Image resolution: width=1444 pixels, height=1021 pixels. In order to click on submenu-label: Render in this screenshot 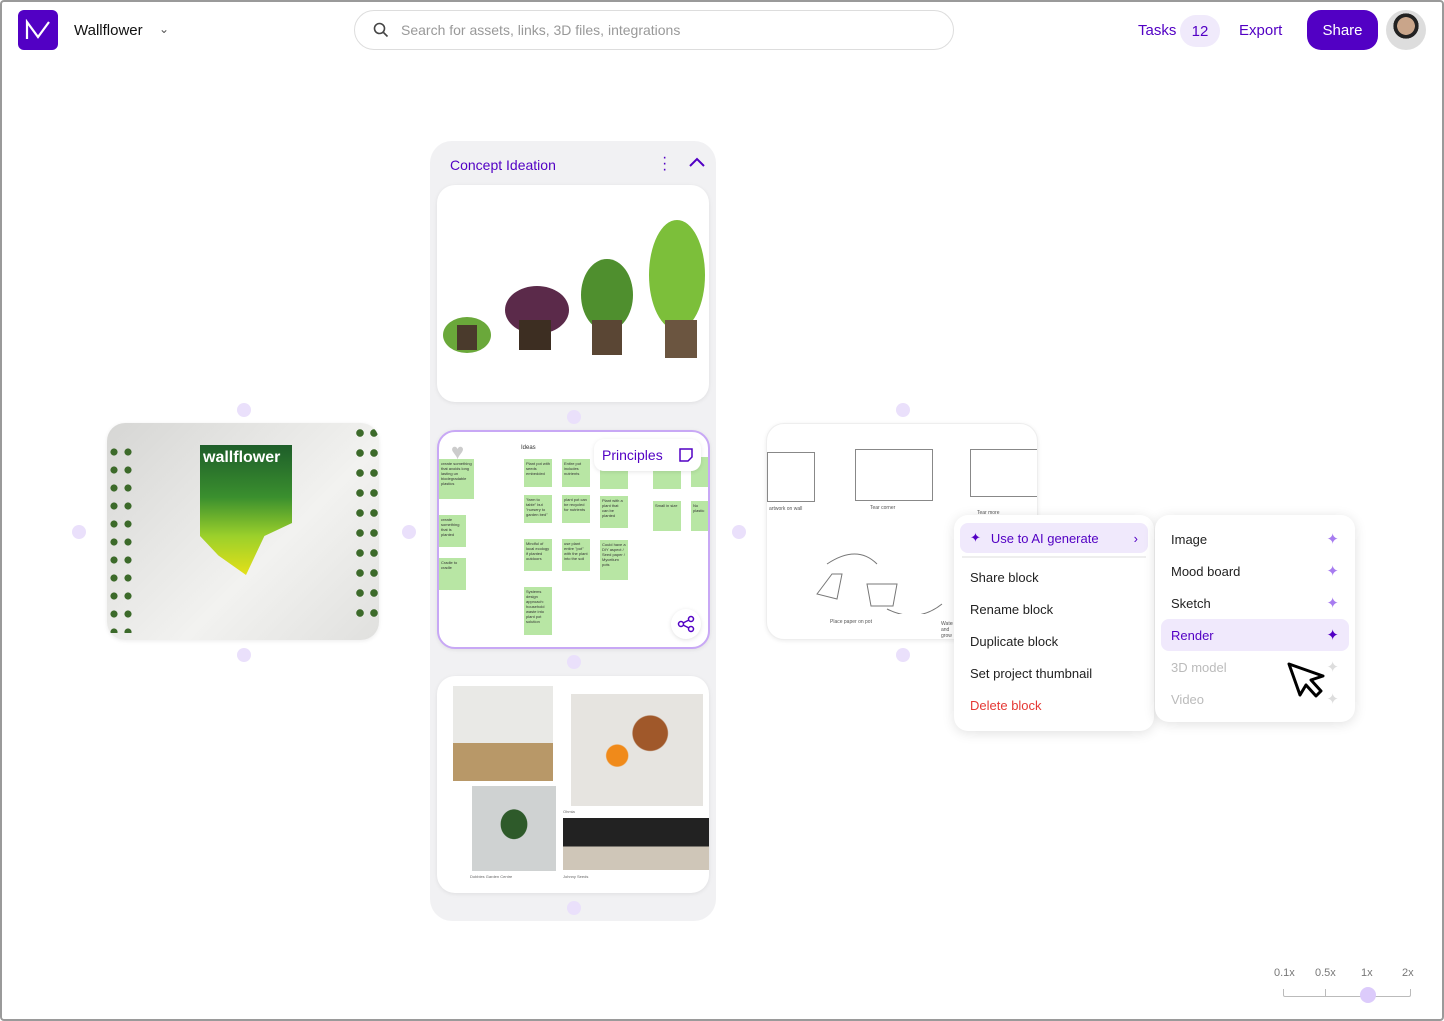, I will do `click(1192, 635)`.